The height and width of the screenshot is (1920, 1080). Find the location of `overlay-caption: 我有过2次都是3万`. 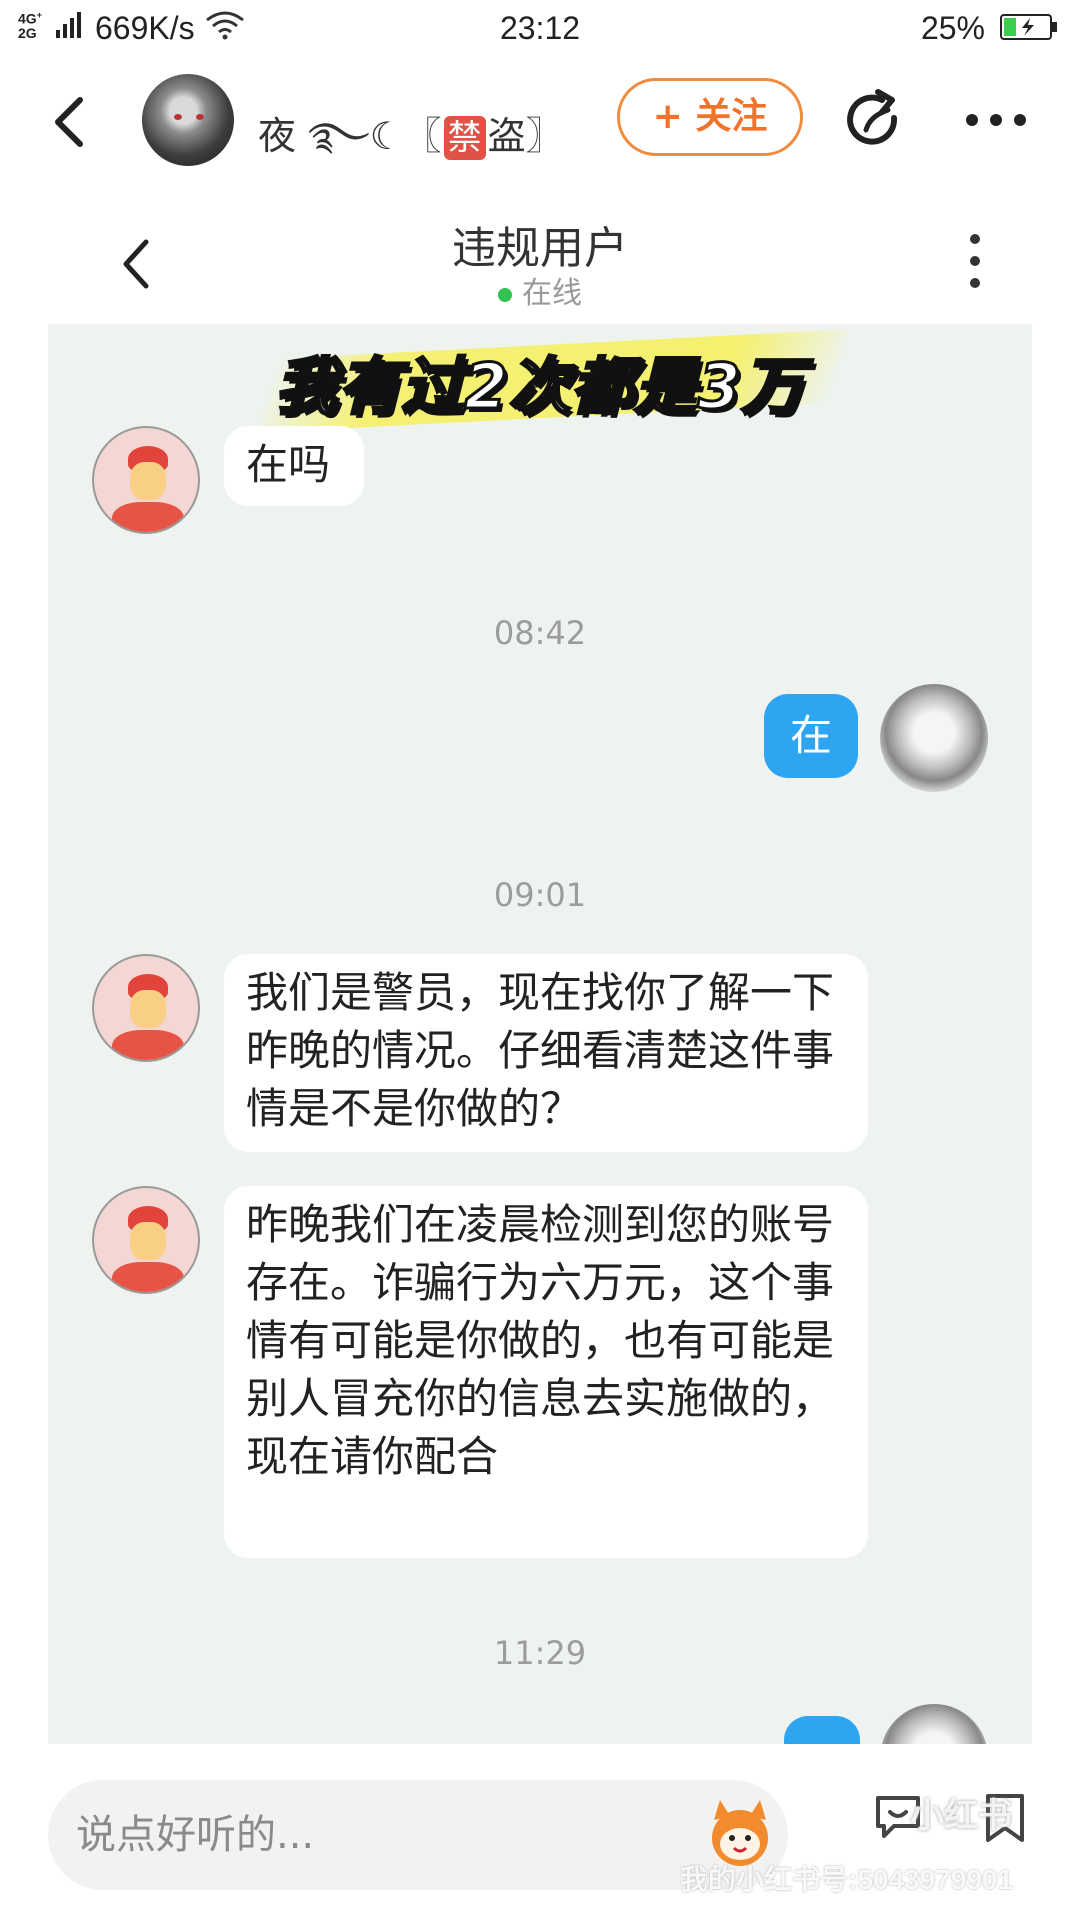

overlay-caption: 我有过2次都是3万 is located at coordinates (539, 387).